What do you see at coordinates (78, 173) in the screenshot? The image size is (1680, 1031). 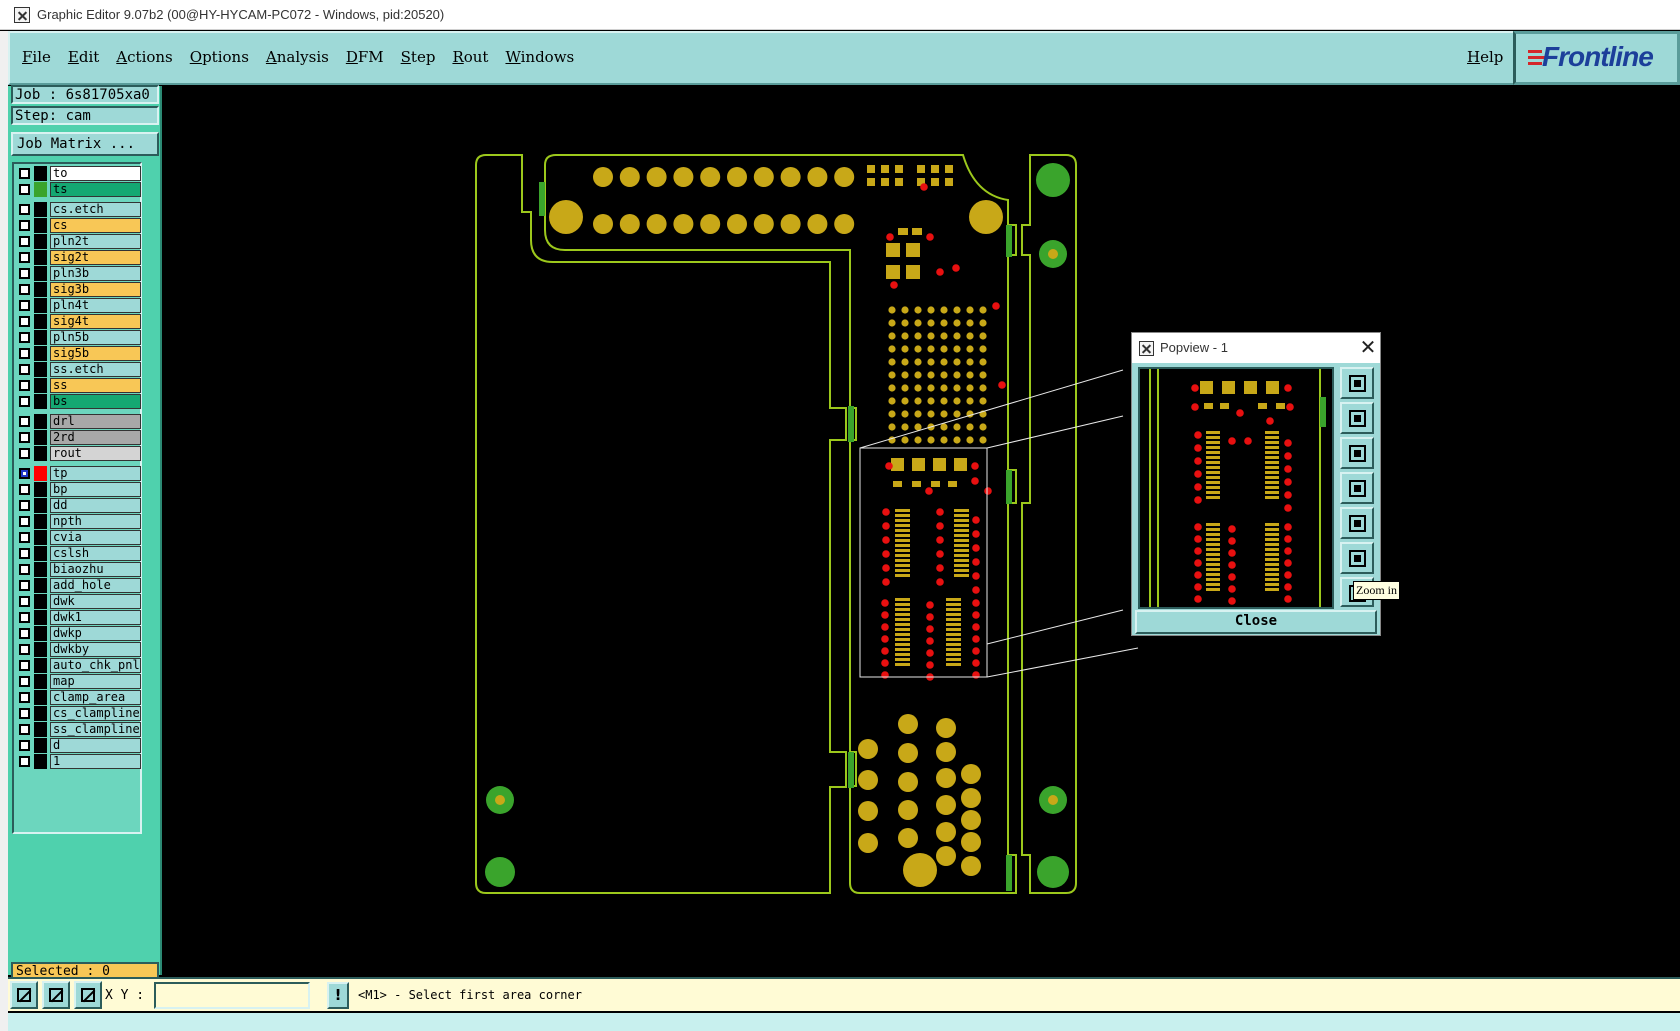 I see `layer-row-to: to` at bounding box center [78, 173].